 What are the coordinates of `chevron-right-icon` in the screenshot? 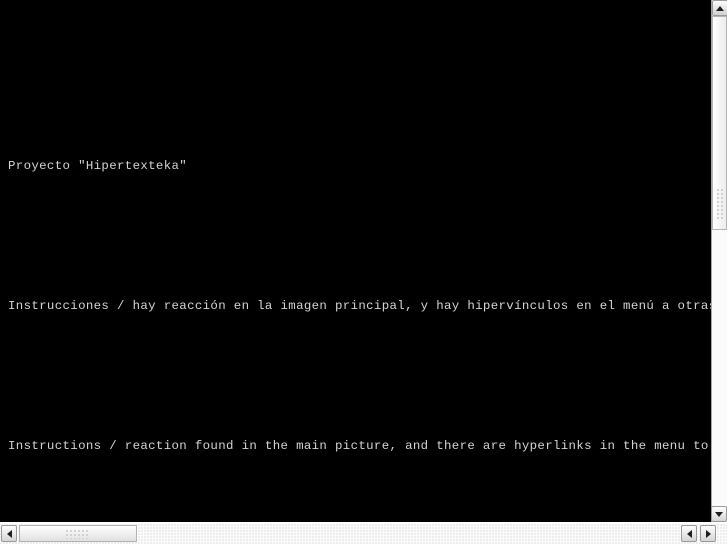 It's located at (708, 533).